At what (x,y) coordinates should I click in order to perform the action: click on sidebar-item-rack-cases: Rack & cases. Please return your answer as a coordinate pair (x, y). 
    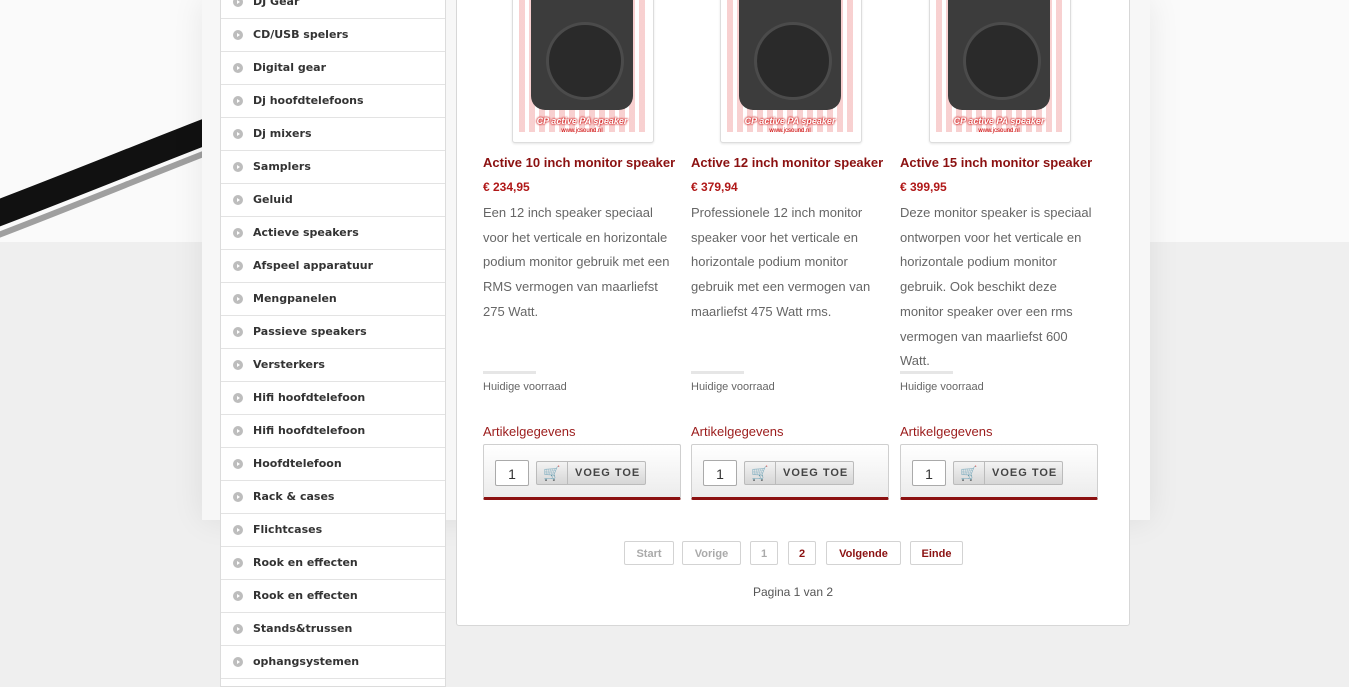
    Looking at the image, I should click on (333, 497).